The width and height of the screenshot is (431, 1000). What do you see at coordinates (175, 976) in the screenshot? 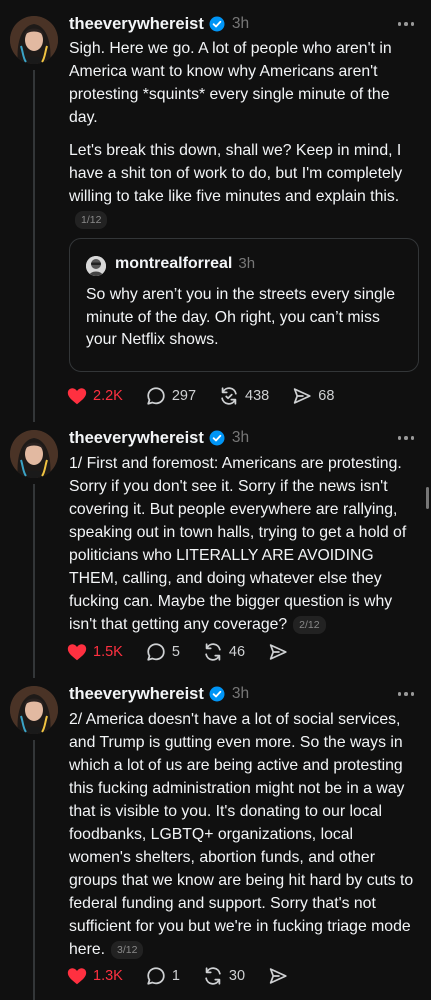
I see `reply-count: 1` at bounding box center [175, 976].